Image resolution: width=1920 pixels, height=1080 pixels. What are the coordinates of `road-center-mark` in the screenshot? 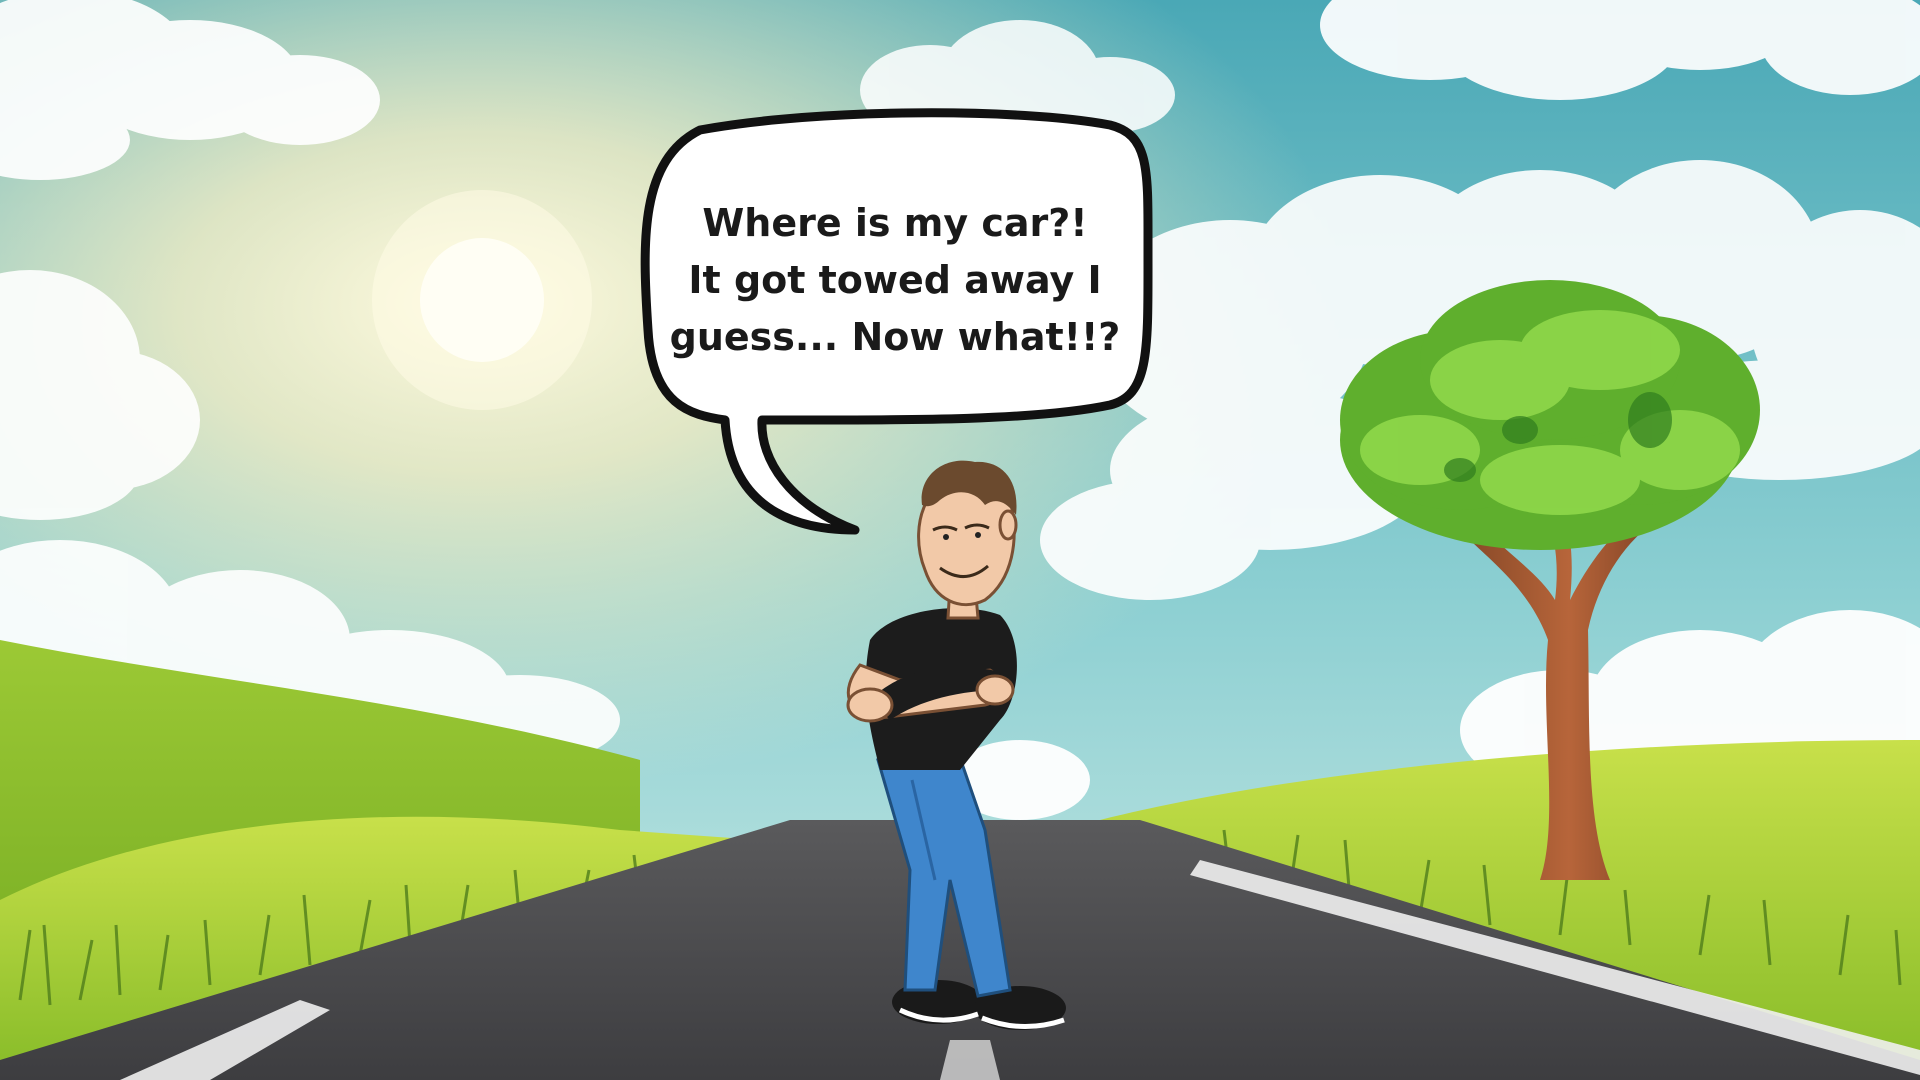 It's located at (970, 1060).